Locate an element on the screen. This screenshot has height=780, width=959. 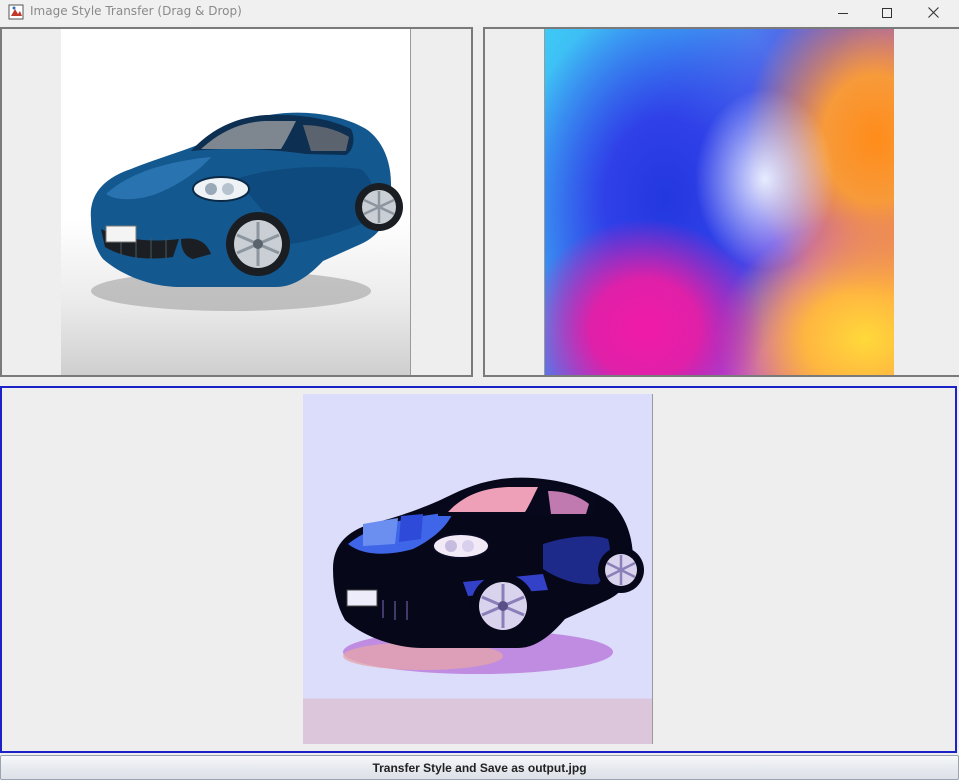
maximize-button is located at coordinates (887, 12).